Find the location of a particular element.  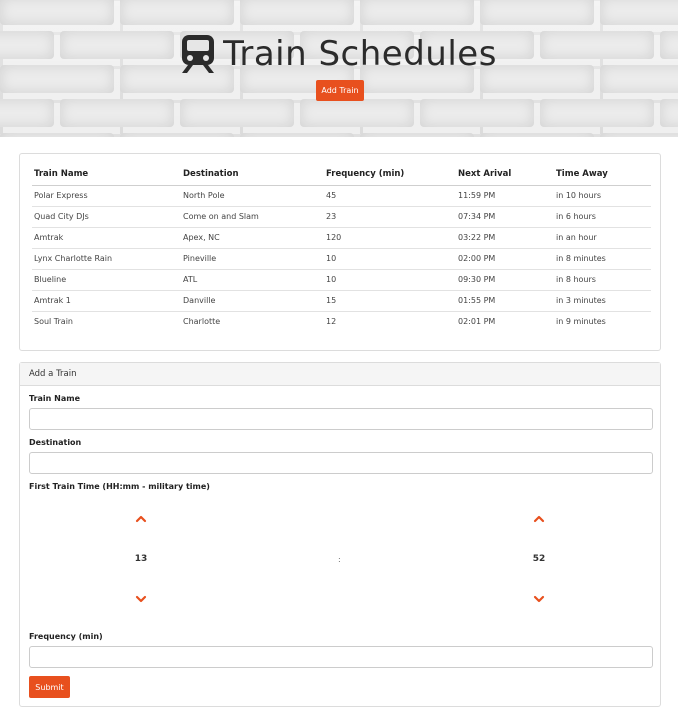

time-away-cell: in 3 minutes is located at coordinates (602, 300).